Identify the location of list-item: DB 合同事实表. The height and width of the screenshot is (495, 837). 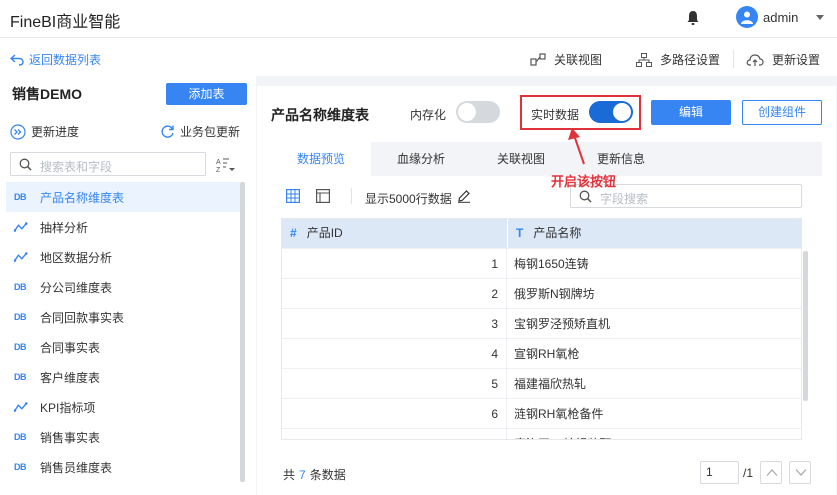
(123, 347).